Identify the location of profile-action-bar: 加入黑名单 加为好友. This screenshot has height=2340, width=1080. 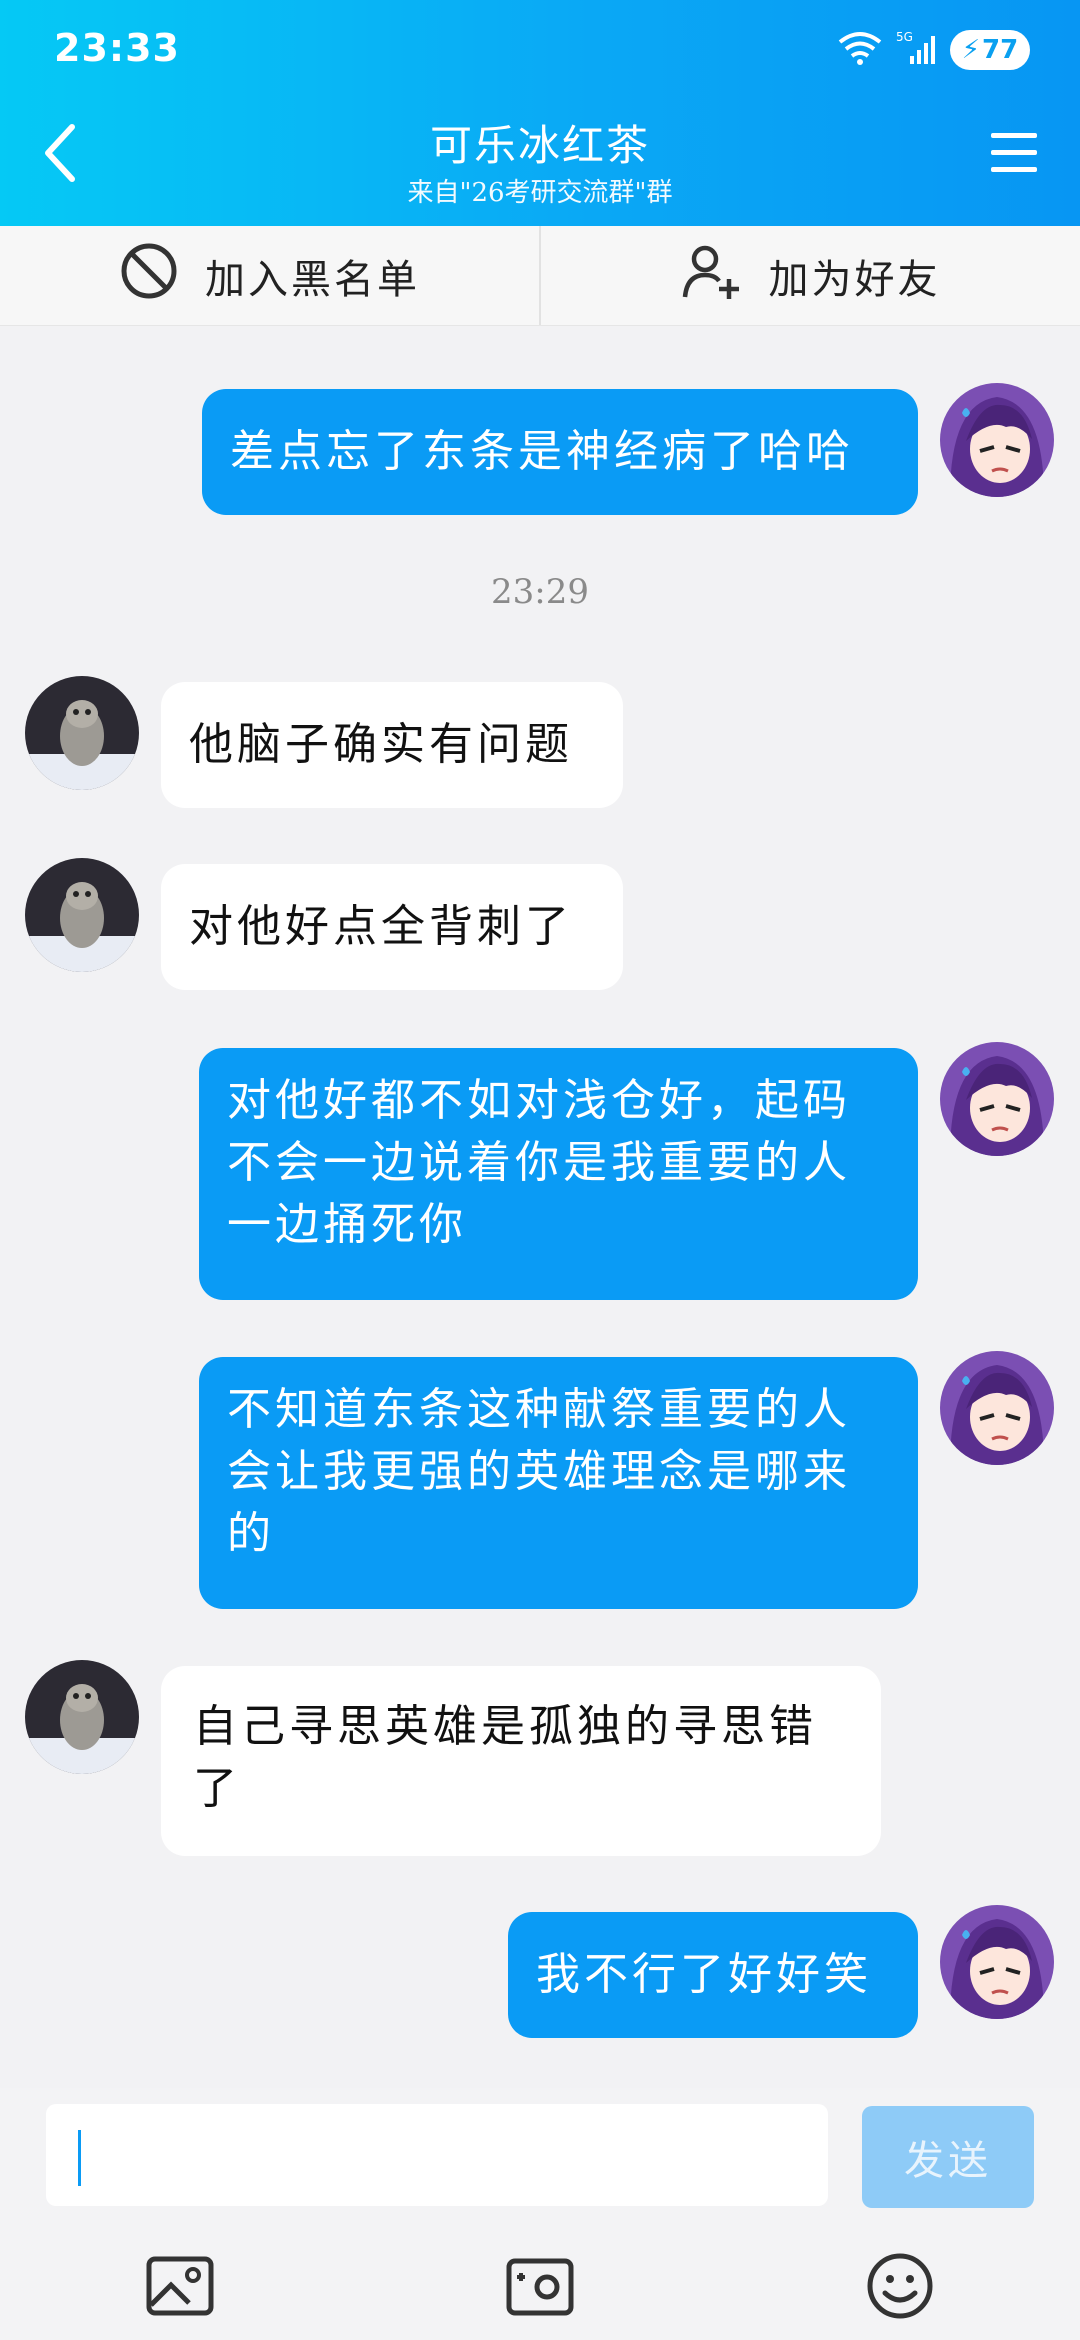
(540, 276).